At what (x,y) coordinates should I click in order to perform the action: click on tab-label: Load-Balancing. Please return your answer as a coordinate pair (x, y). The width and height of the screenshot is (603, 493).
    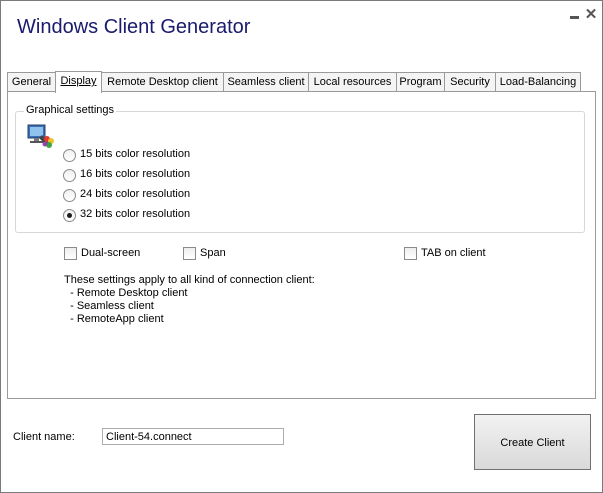
    Looking at the image, I should click on (538, 82).